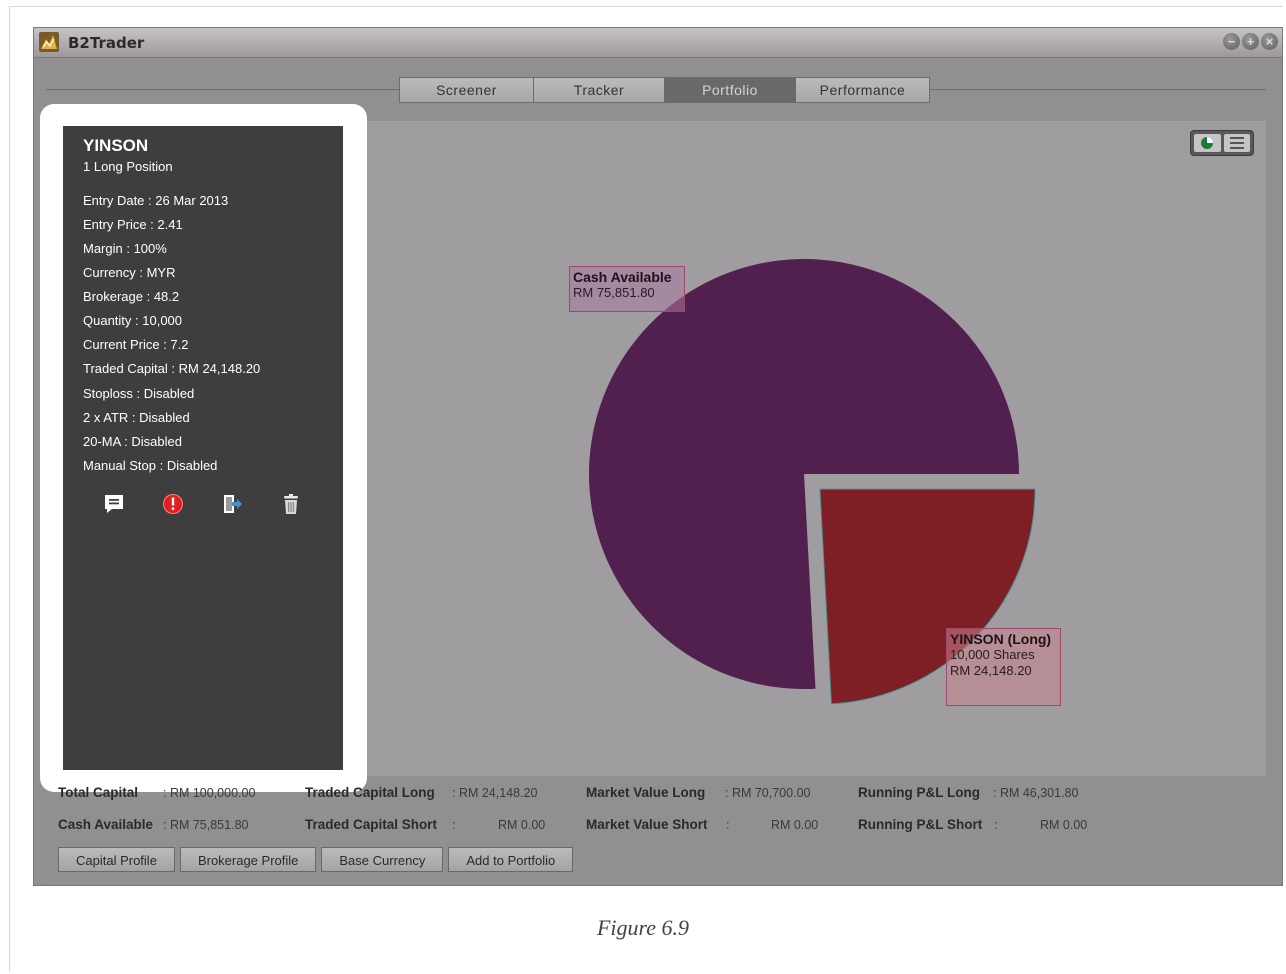  What do you see at coordinates (150, 465) in the screenshot?
I see `detail-manual-stop: Manual Stop : Disabled` at bounding box center [150, 465].